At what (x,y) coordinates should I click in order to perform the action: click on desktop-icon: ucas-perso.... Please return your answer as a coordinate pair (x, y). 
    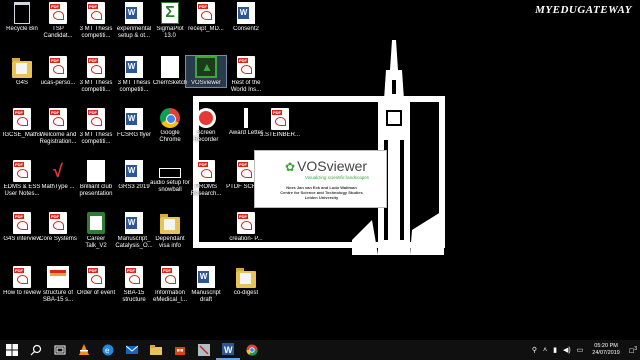
    Looking at the image, I should click on (58, 71).